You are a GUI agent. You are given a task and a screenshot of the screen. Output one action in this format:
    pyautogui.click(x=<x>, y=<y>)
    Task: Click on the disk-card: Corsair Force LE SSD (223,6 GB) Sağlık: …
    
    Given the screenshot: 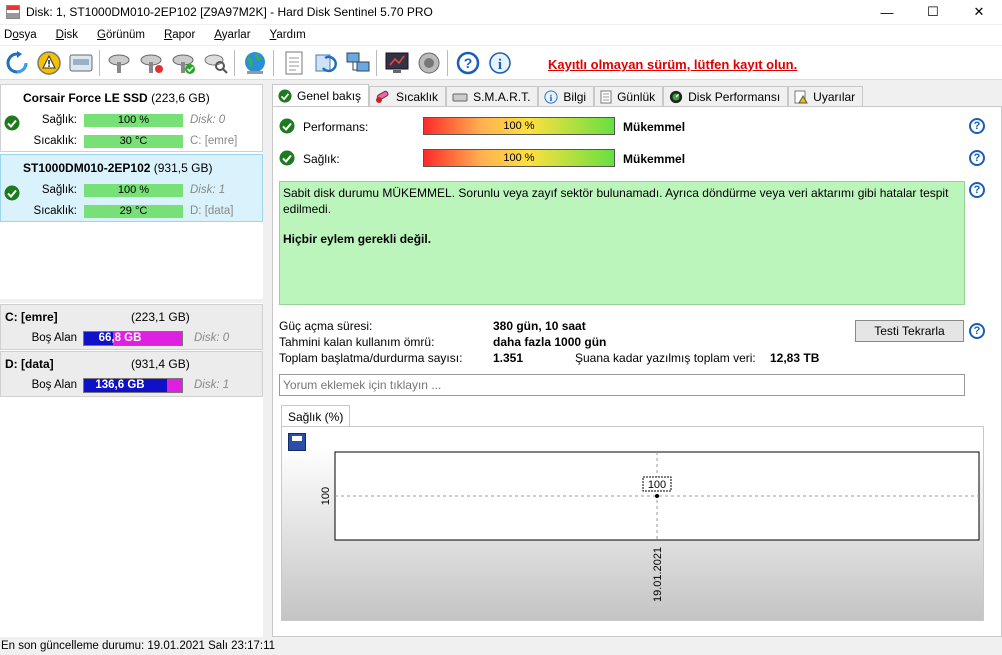 What is the action you would take?
    pyautogui.click(x=131, y=118)
    